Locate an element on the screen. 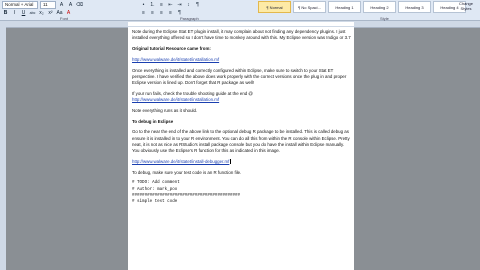 This screenshot has width=480, height=270. font-row: Normal + Arial 11 A A ⌫ is located at coordinates (42, 5).